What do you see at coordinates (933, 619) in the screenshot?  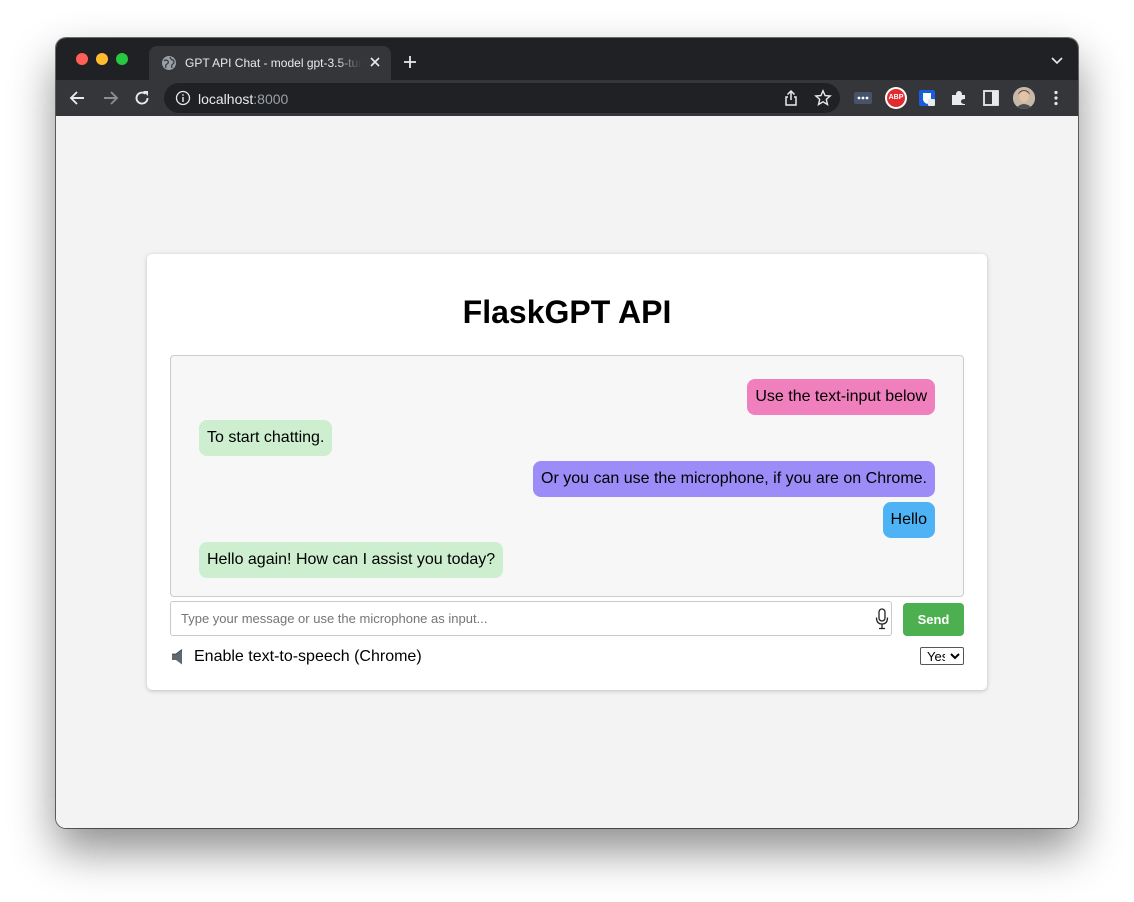 I see `send-button: Send` at bounding box center [933, 619].